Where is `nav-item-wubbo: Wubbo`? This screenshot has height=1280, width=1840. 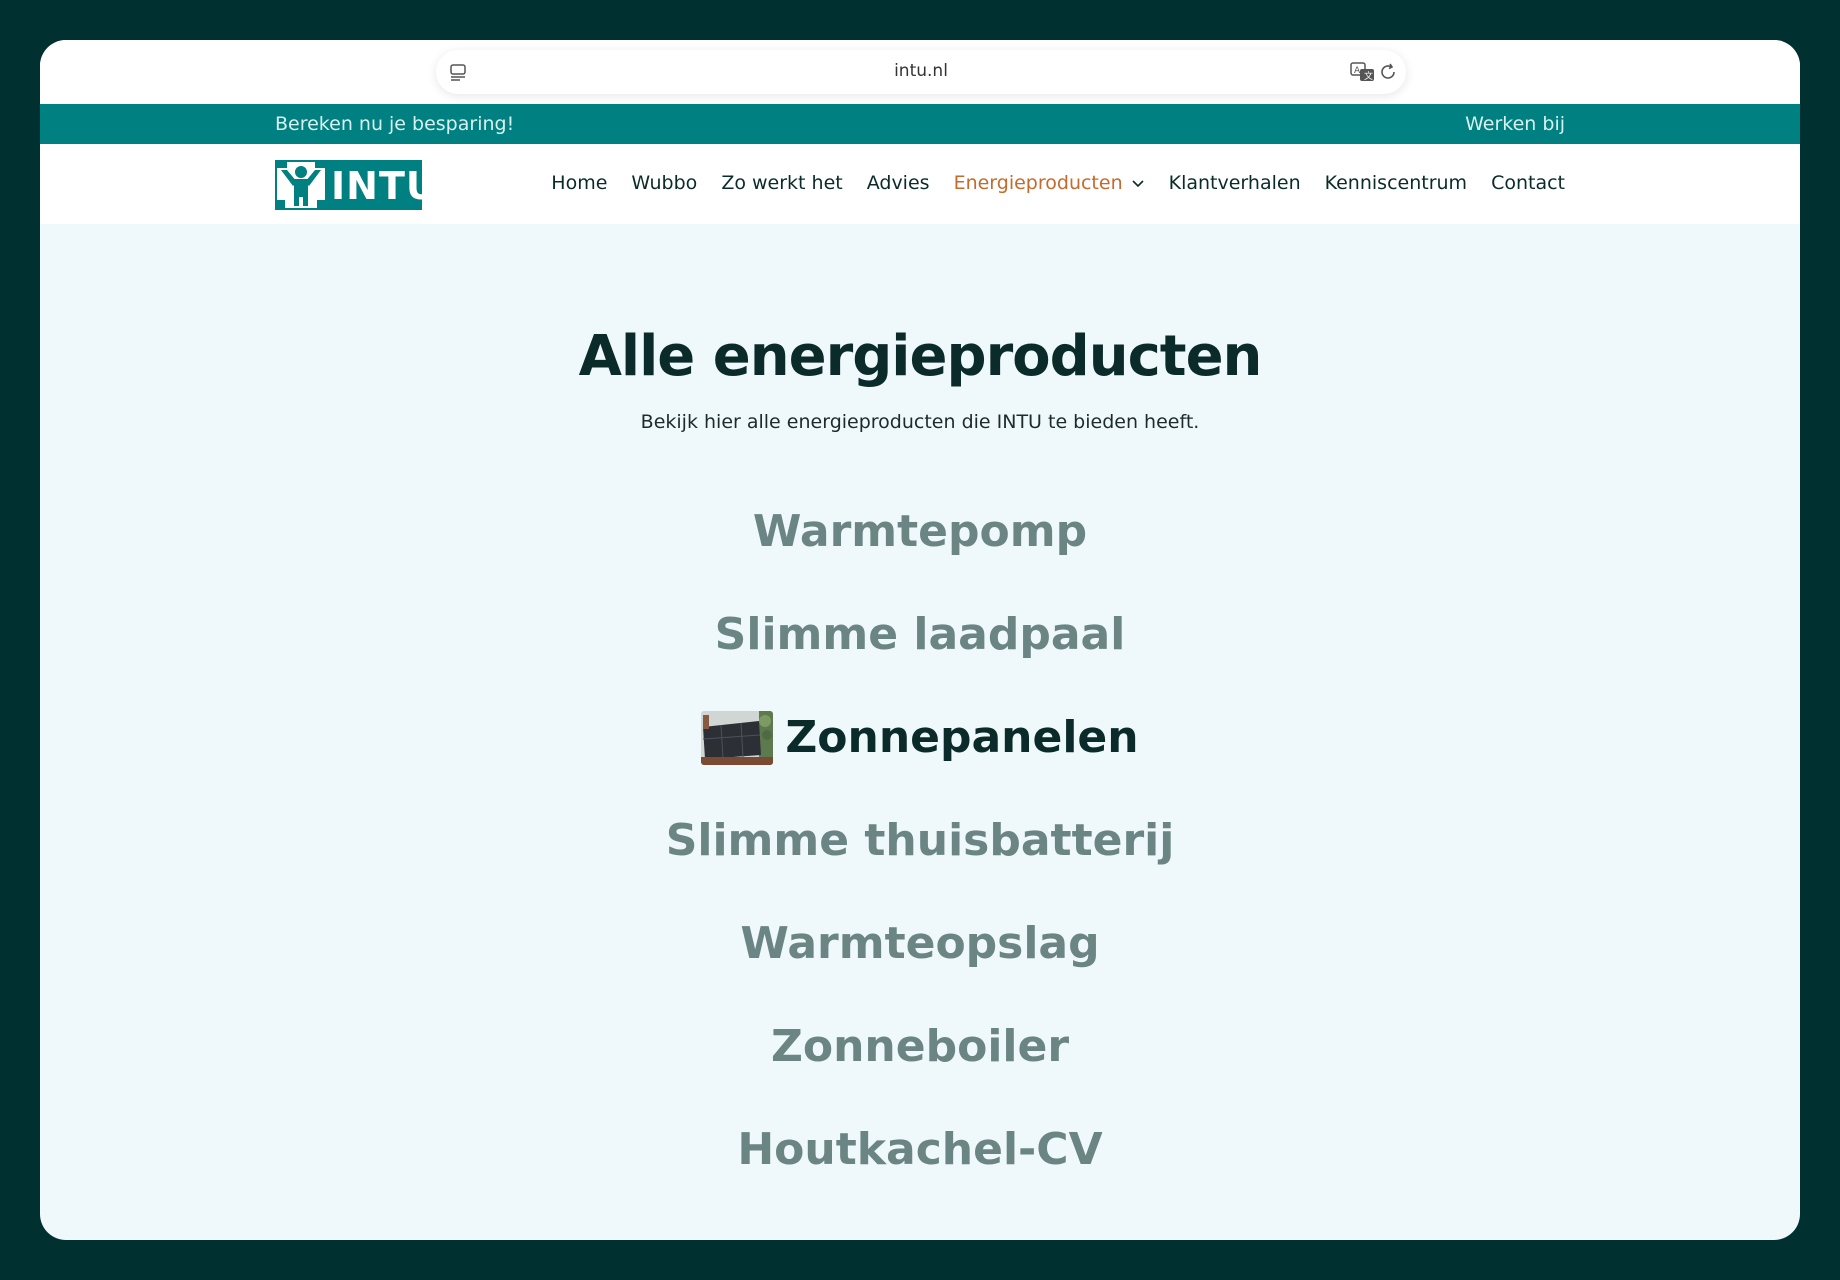 nav-item-wubbo: Wubbo is located at coordinates (664, 183).